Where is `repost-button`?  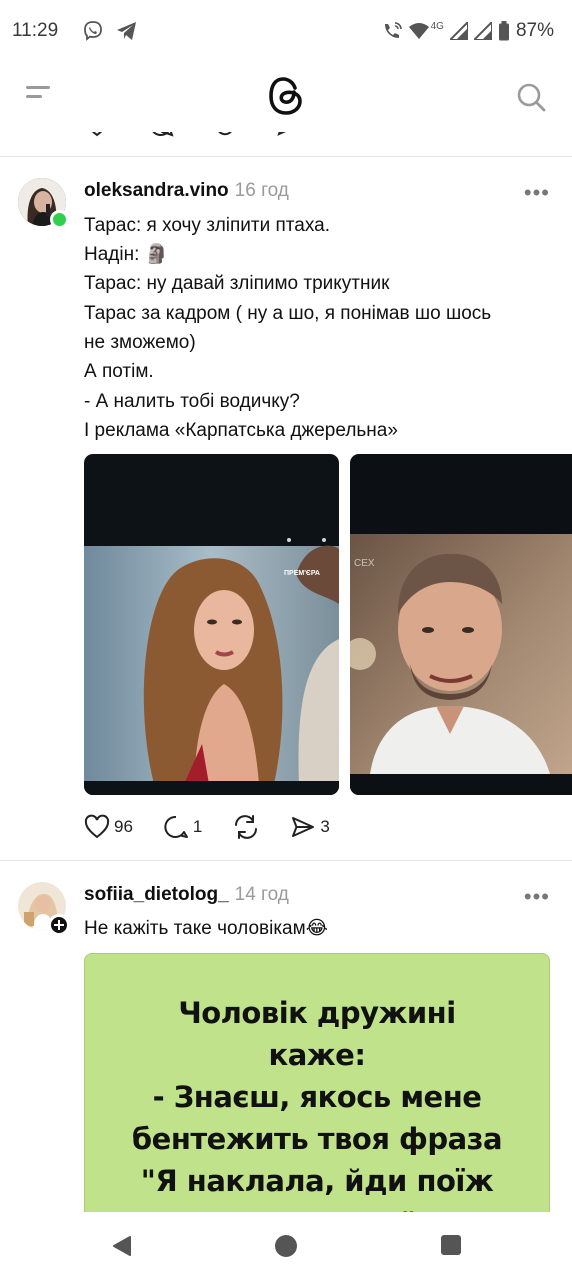 repost-button is located at coordinates (246, 827).